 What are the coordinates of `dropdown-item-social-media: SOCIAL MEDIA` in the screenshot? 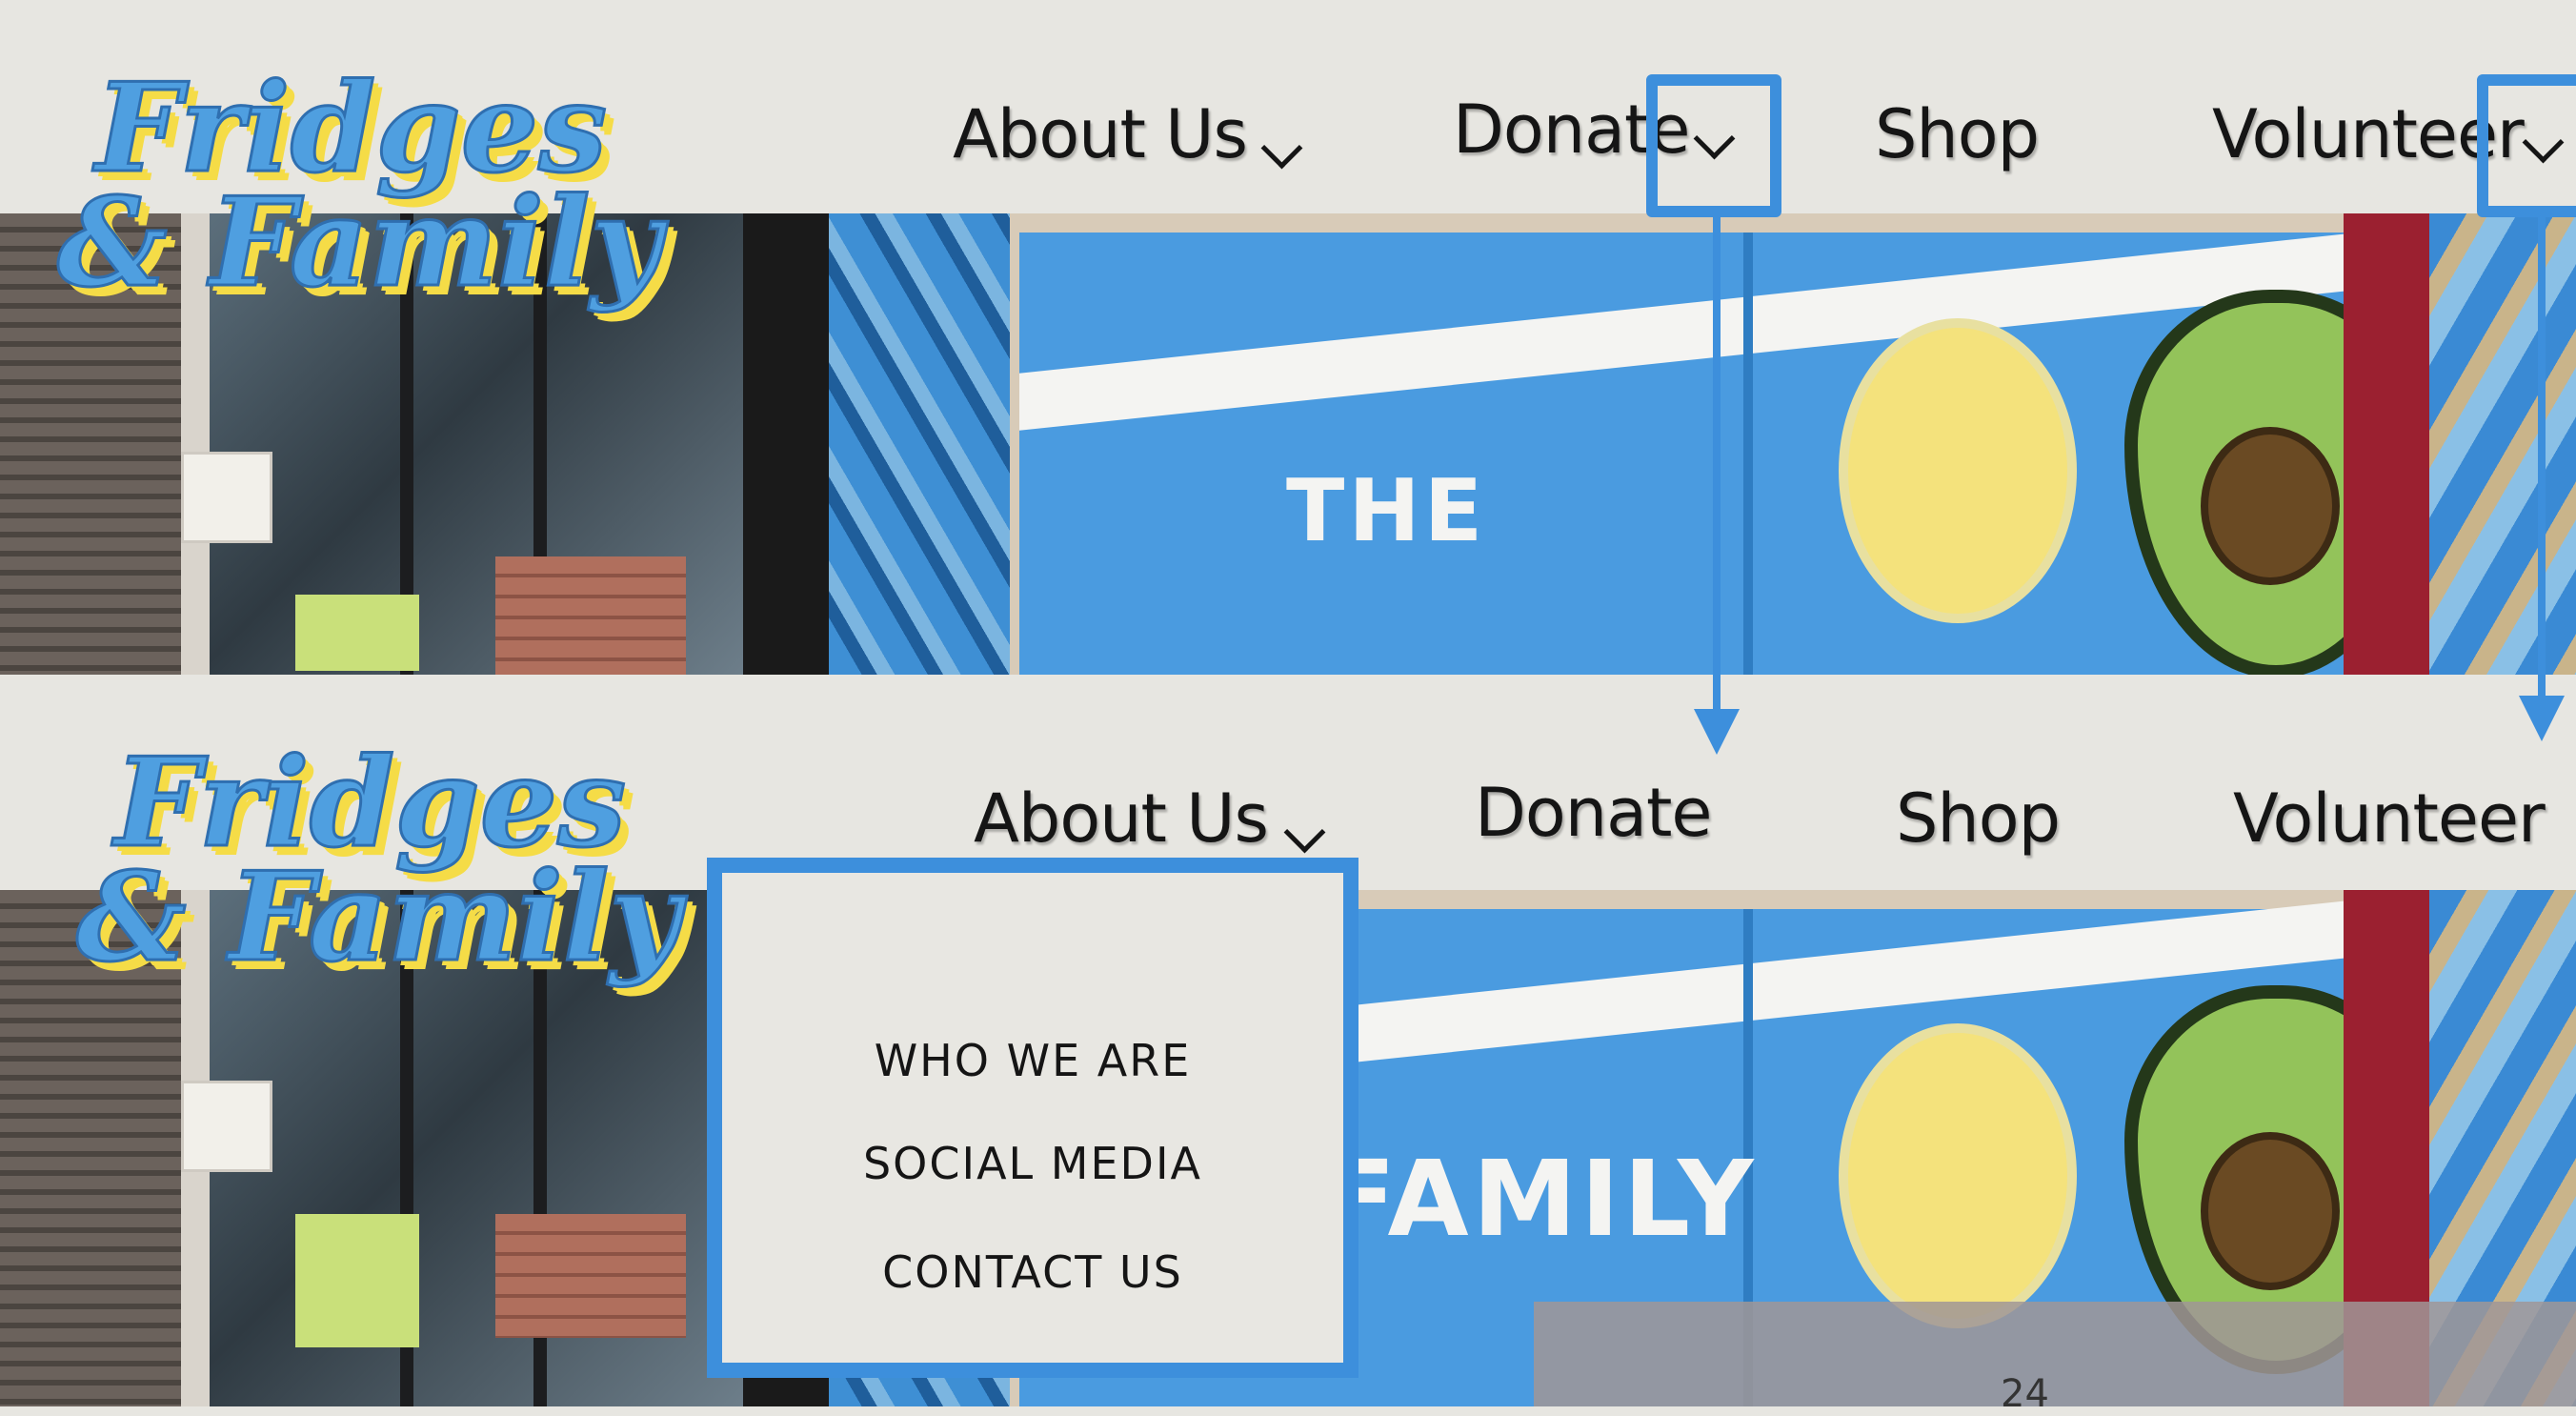 It's located at (1032, 1163).